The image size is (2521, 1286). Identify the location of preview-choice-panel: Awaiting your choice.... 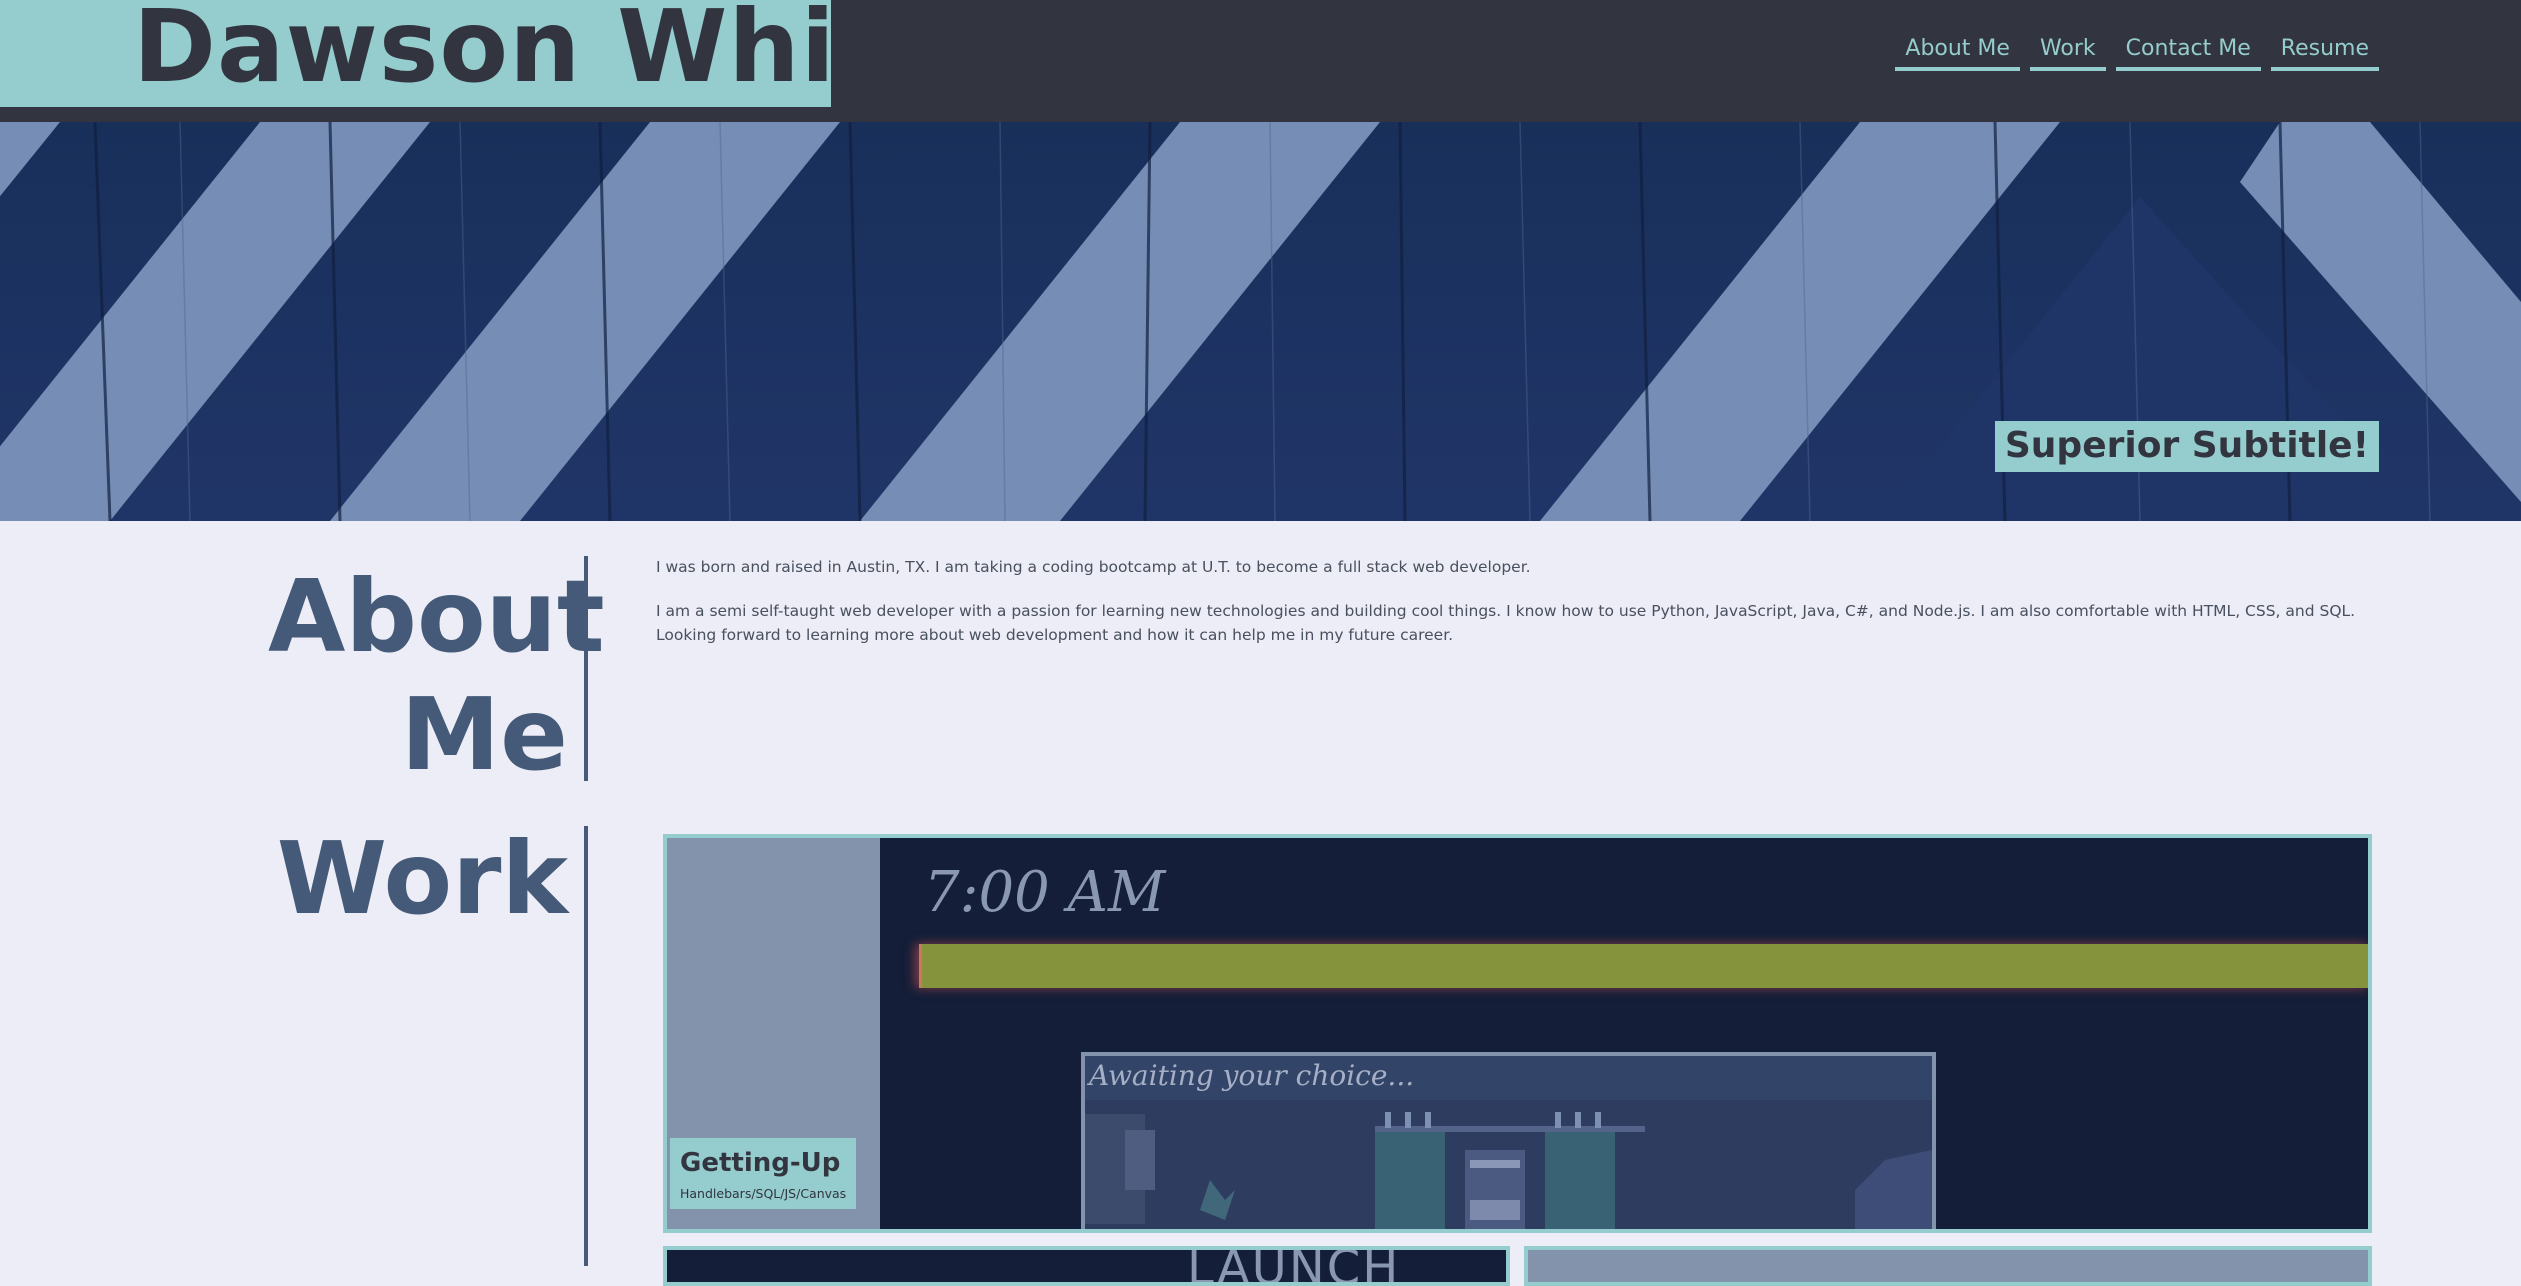
(1508, 1140).